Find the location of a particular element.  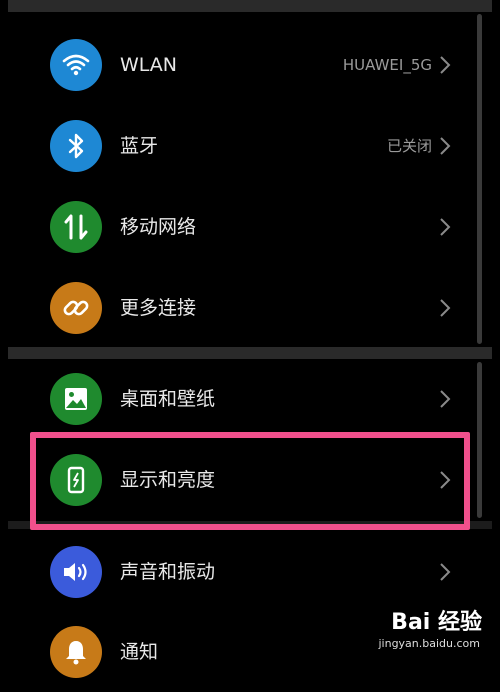

settings-item-label: 桌面和壁纸 is located at coordinates (168, 399).